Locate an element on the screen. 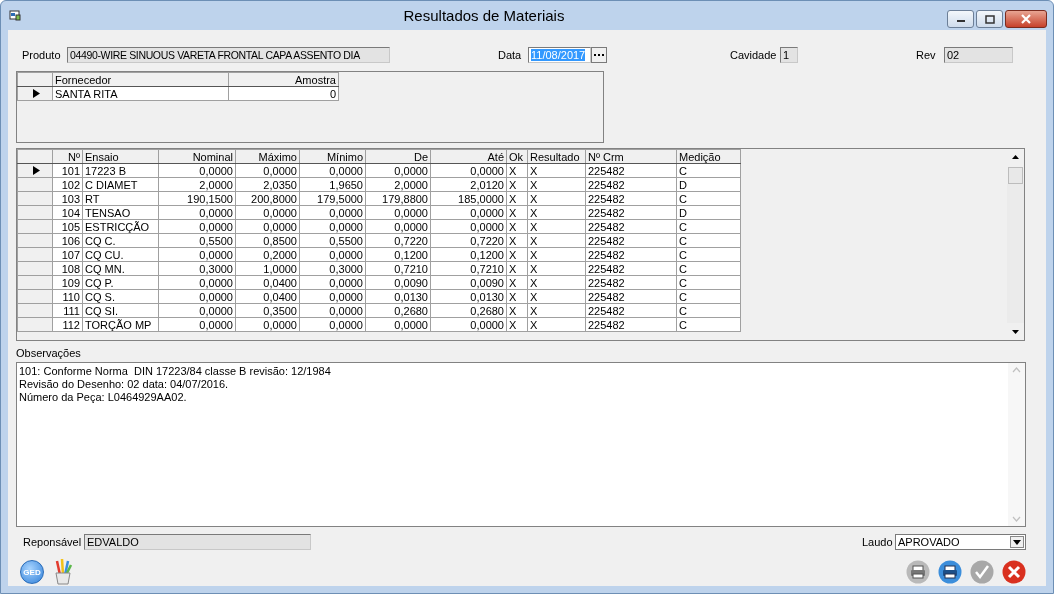  report-dropdown: APROVADO is located at coordinates (960, 542).